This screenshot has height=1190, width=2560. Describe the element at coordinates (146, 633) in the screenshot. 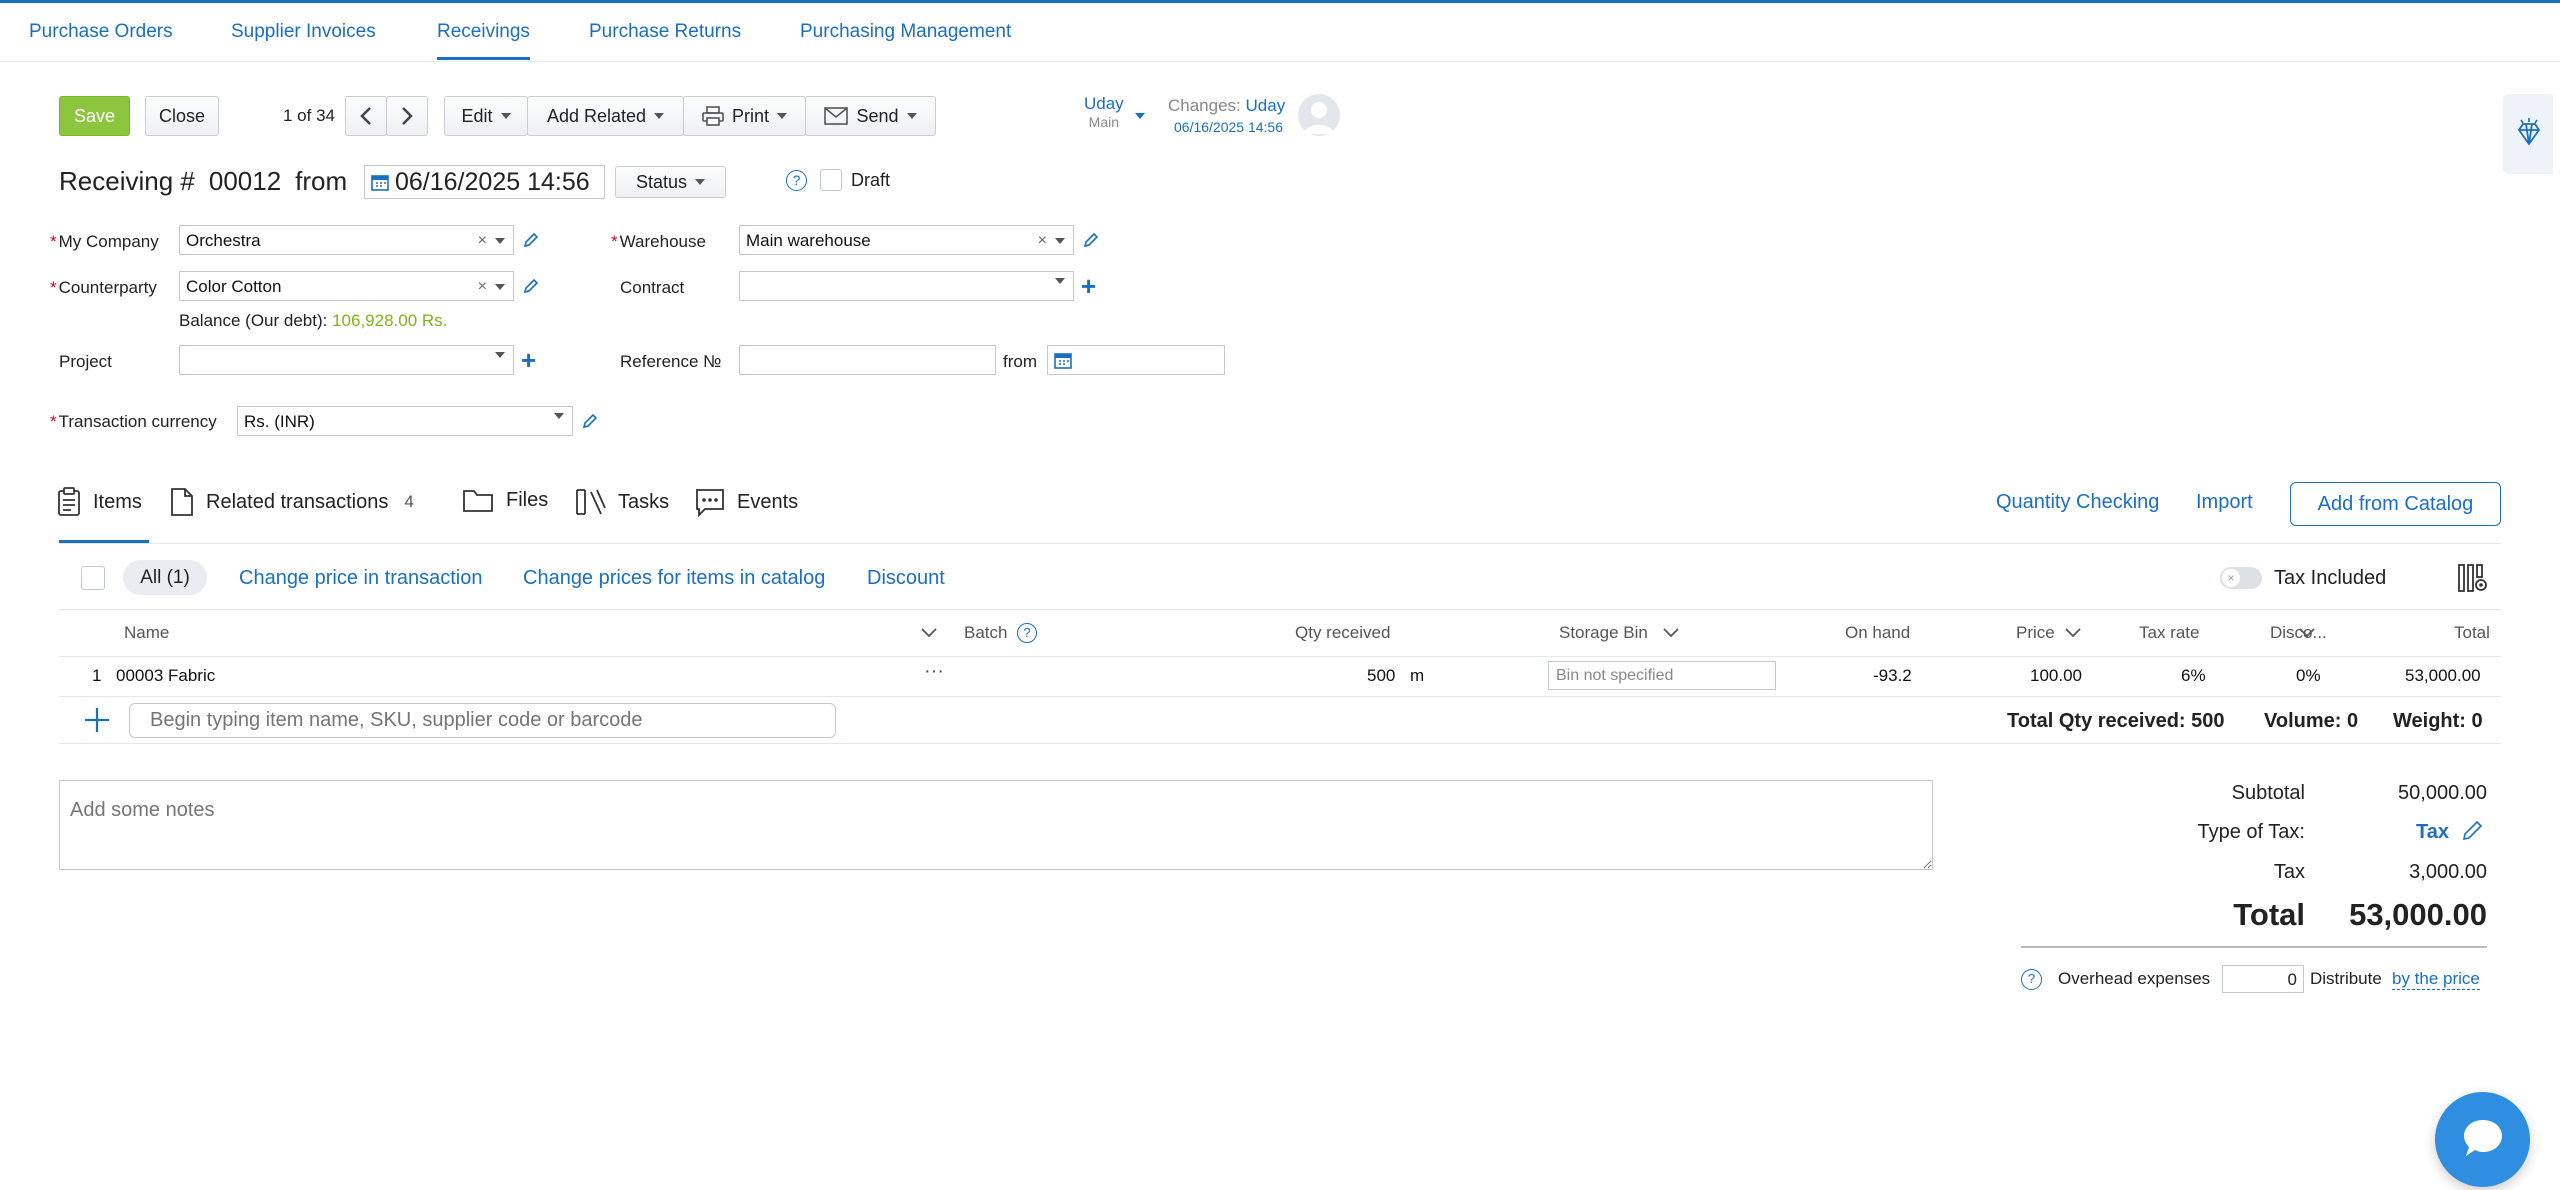

I see `col-name: Name` at that location.